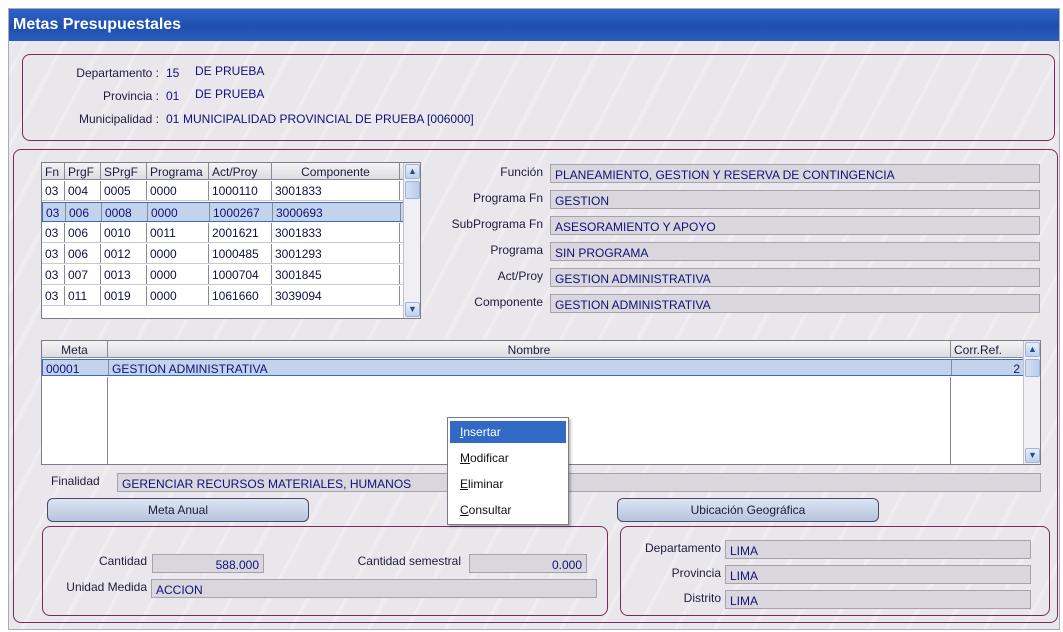 Image resolution: width=1063 pixels, height=632 pixels. I want to click on function-grid-row: 03 006 0008 0000 1000267 3000693, so click(223, 212).